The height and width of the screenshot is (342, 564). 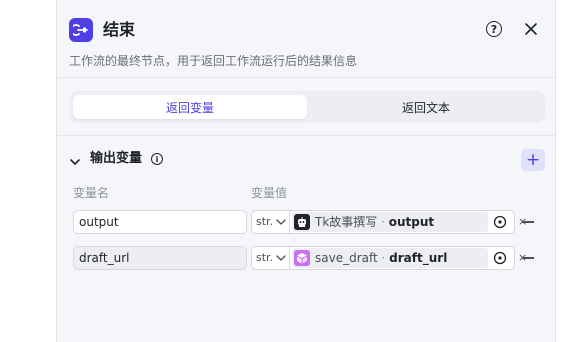 I want to click on help-icon: ?, so click(x=494, y=29).